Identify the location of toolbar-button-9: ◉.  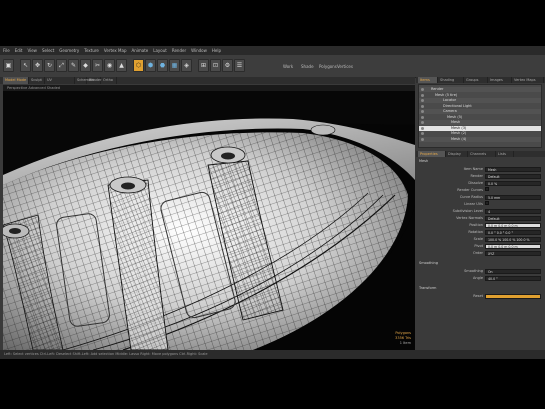
(109, 65).